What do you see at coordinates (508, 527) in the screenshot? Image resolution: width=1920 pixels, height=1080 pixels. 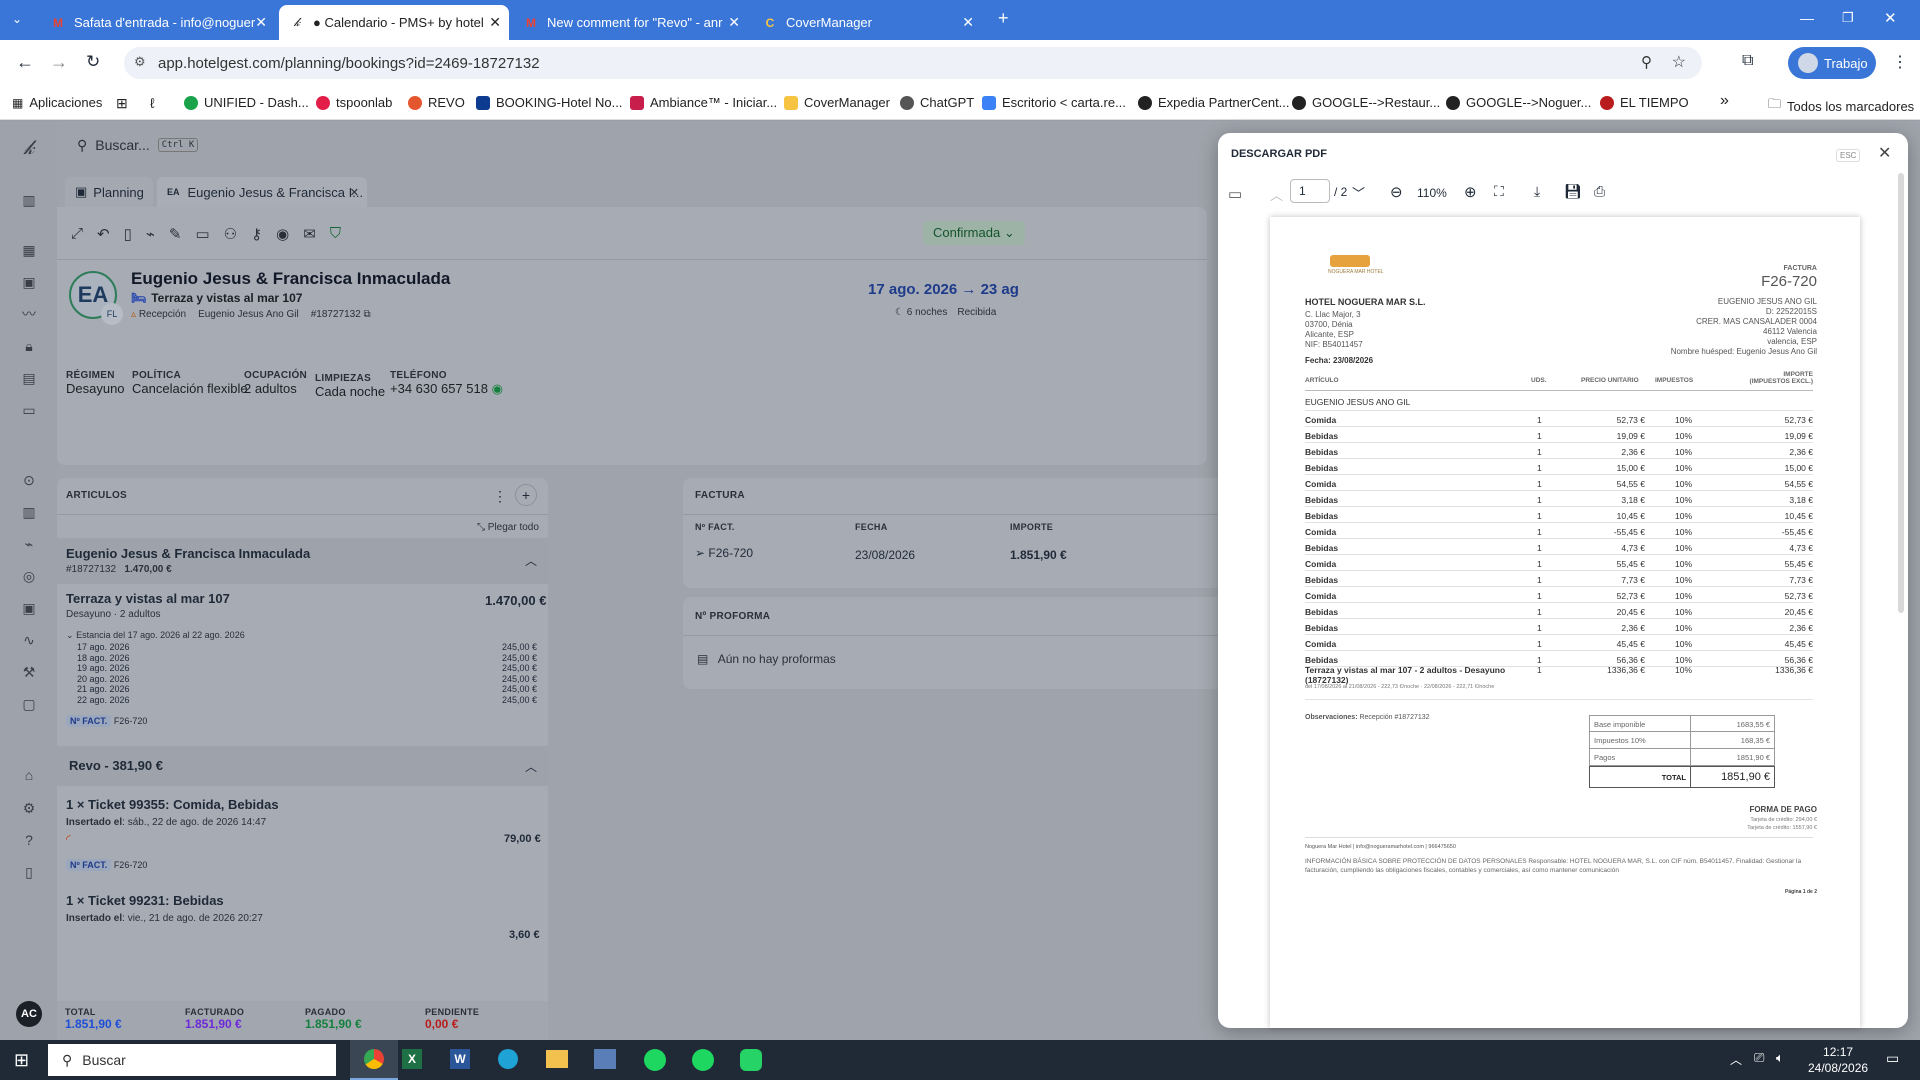 I see `collapse-all-button: ⤡ Plegar todo` at bounding box center [508, 527].